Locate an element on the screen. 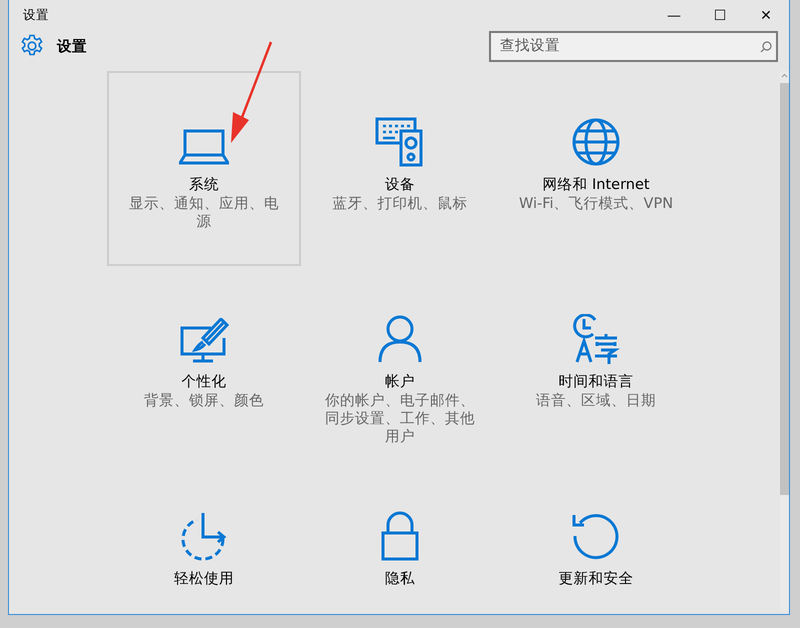  maximize-button: ☐ is located at coordinates (720, 15).